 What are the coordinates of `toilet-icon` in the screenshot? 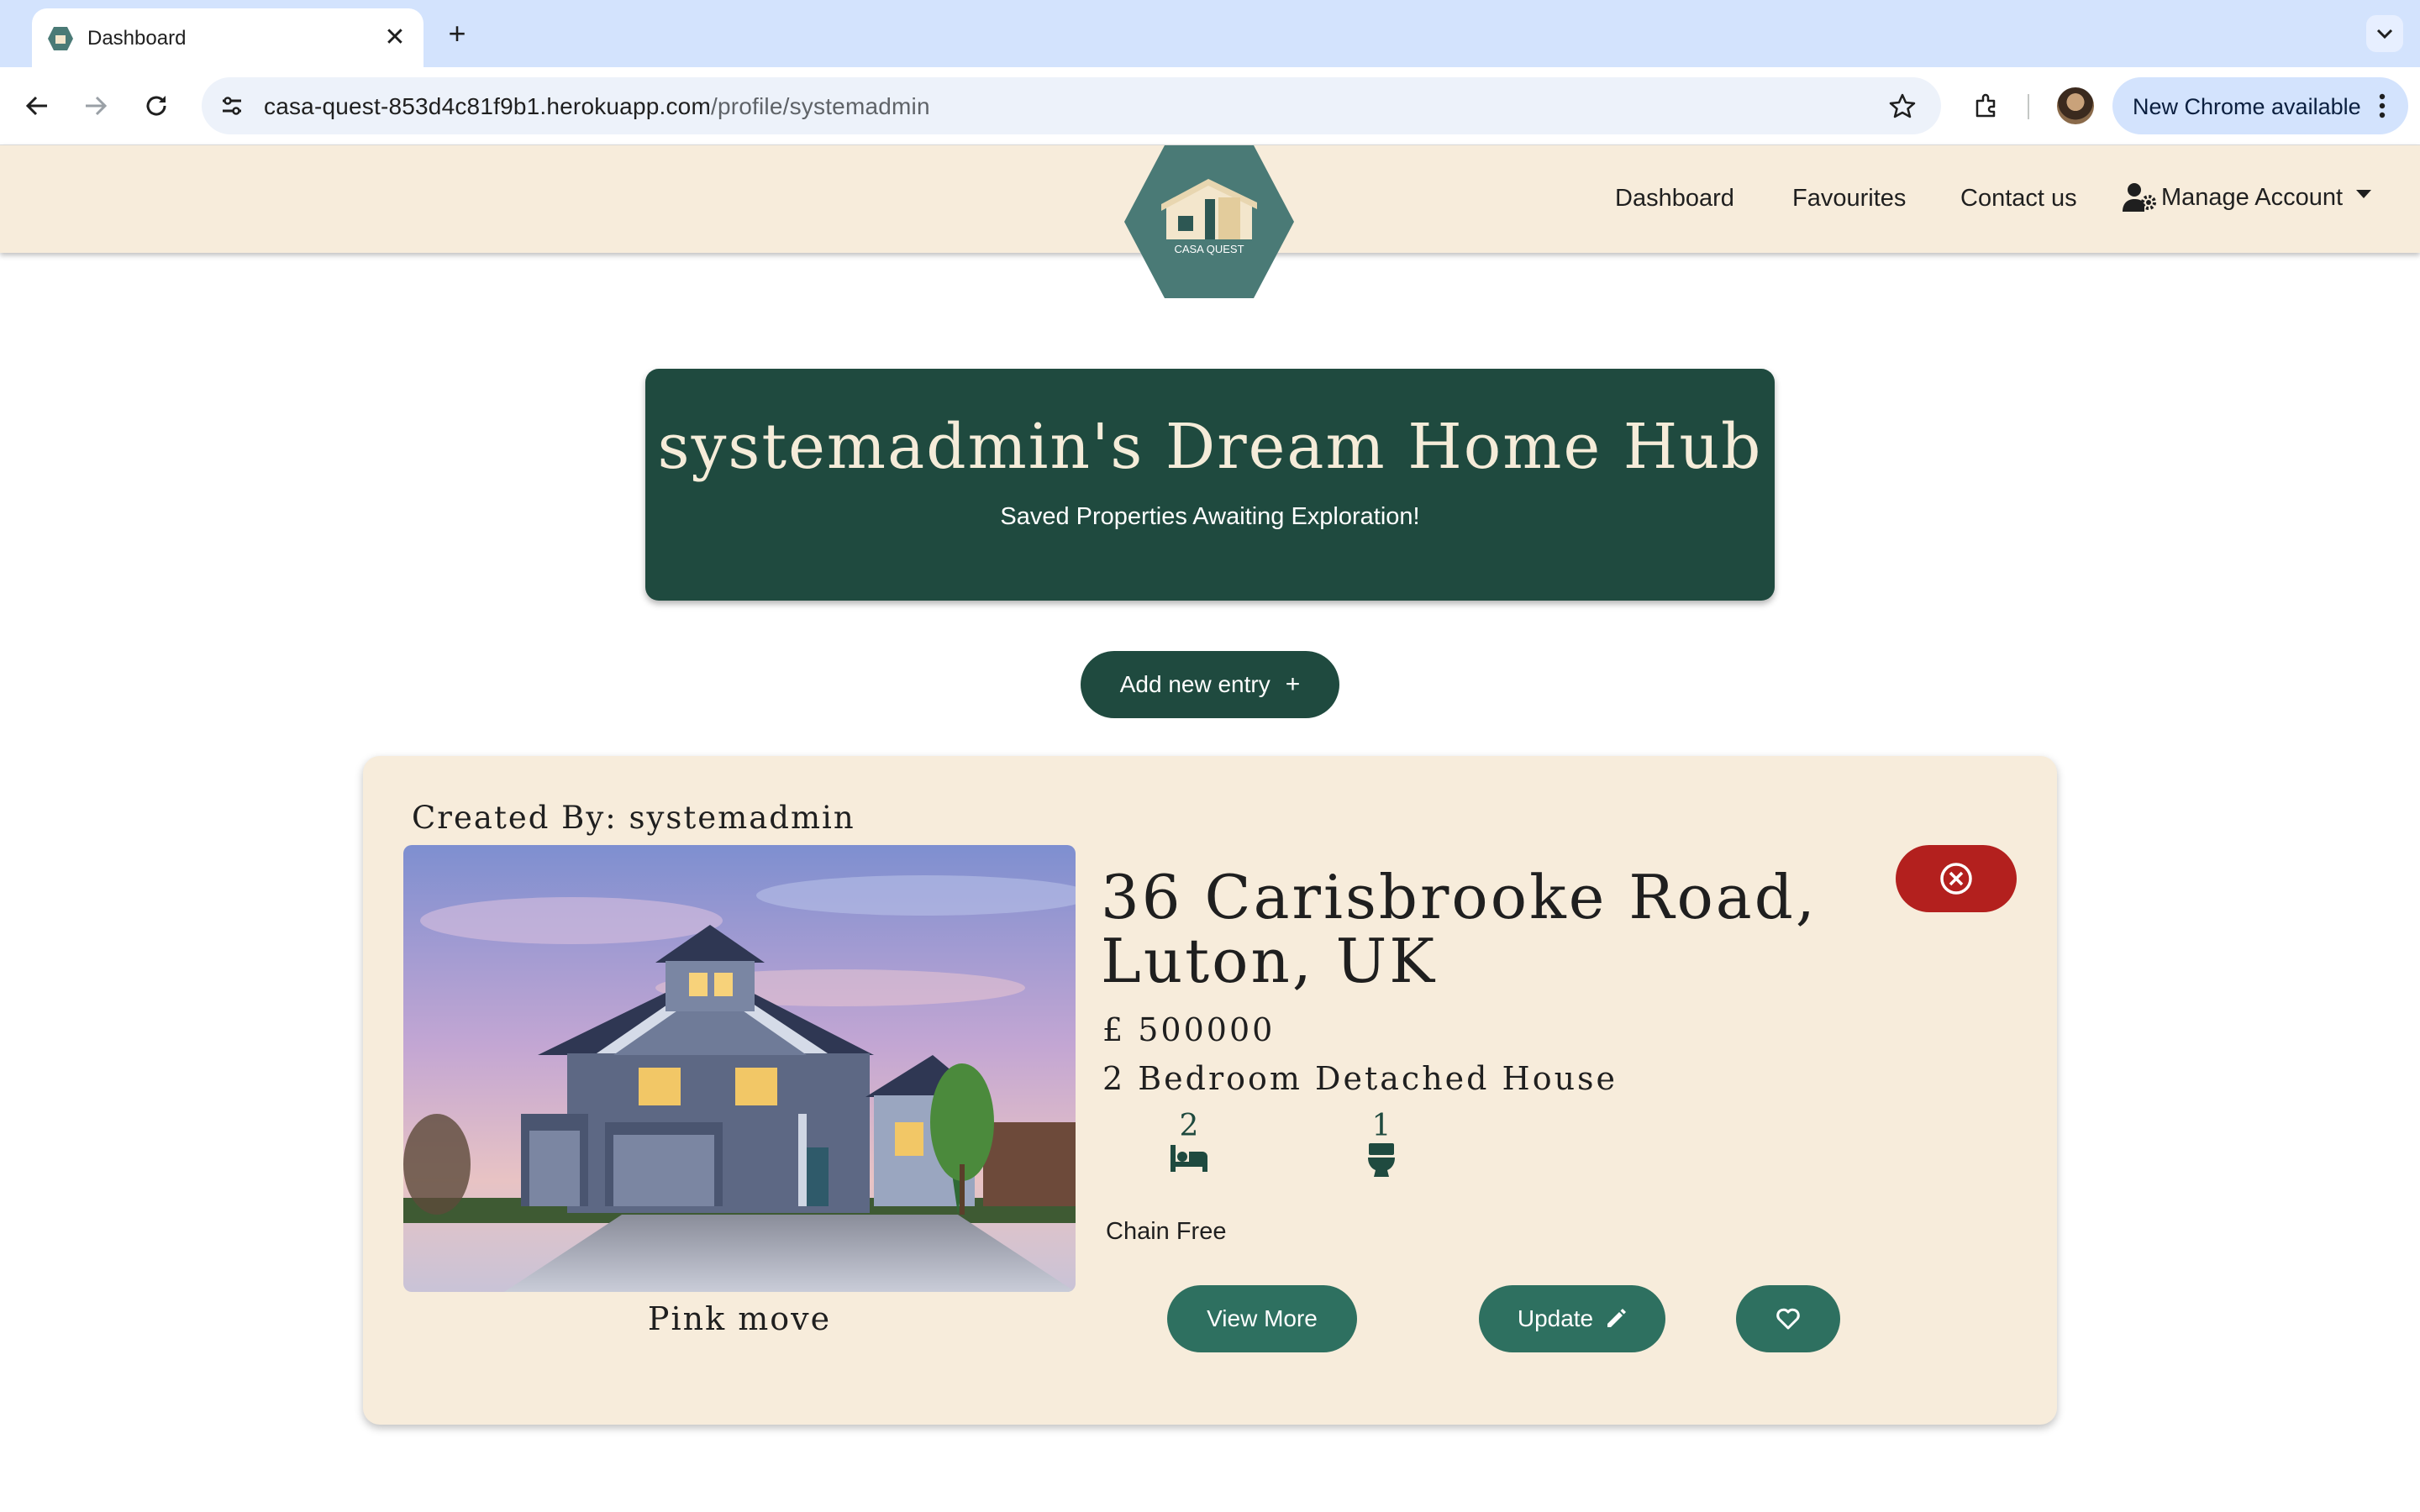 It's located at (1381, 1160).